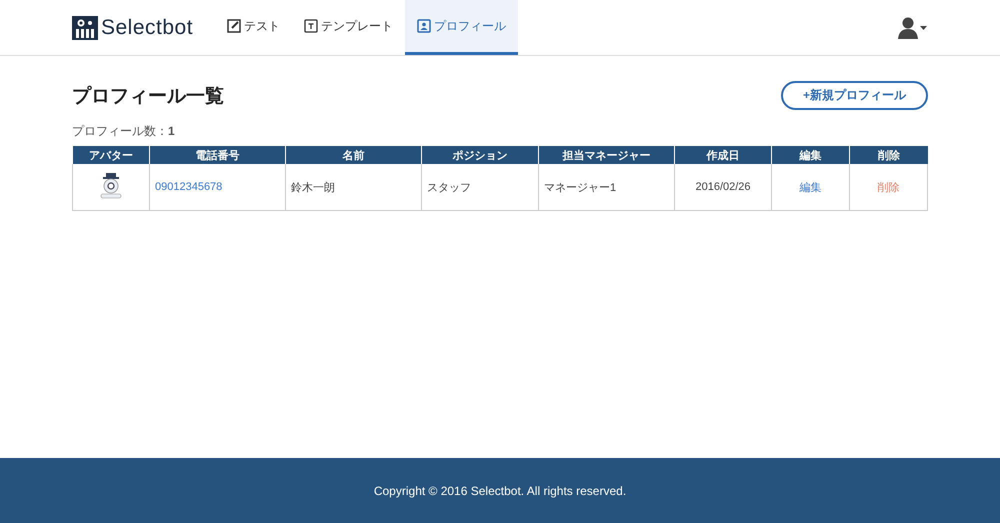 This screenshot has height=523, width=1000. I want to click on edit-icon, so click(234, 26).